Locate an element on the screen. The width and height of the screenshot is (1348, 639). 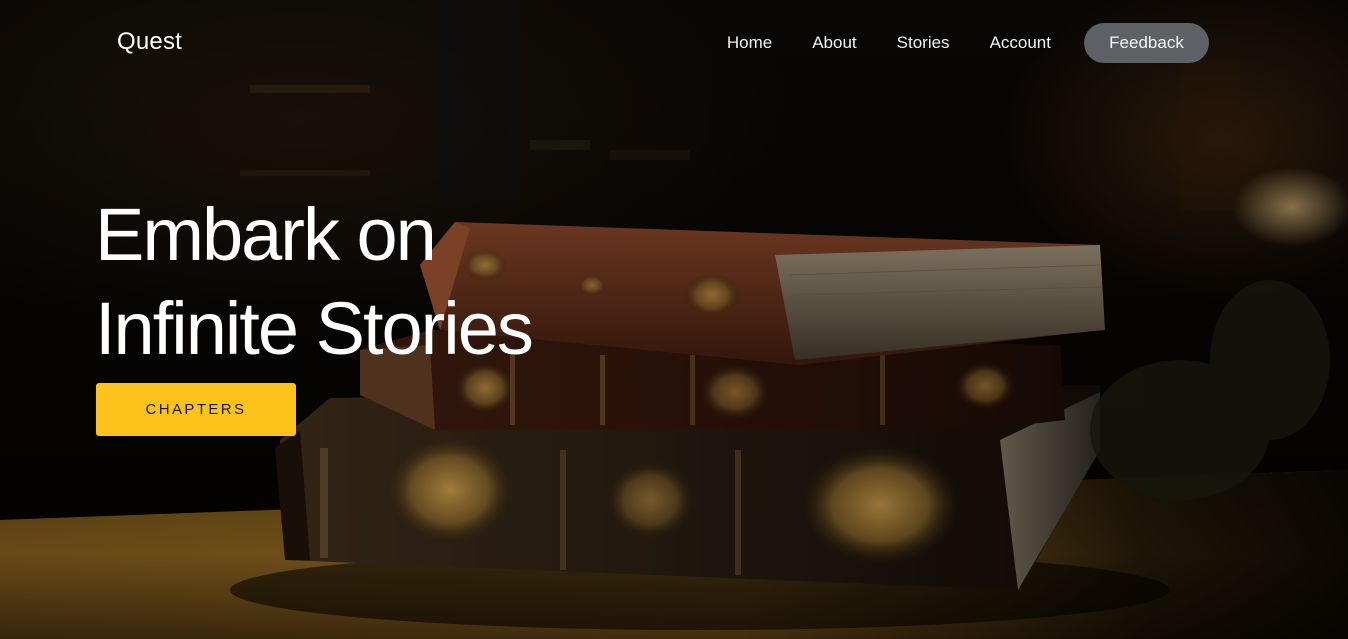
hero-headline-line-2: Infinite Stories is located at coordinates (314, 328).